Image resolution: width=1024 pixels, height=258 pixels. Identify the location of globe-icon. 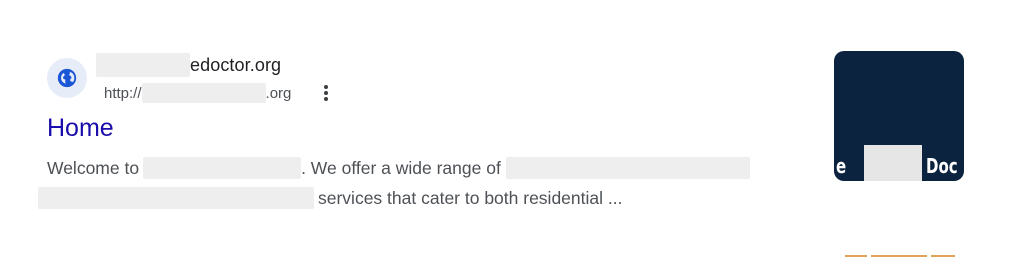
(67, 78).